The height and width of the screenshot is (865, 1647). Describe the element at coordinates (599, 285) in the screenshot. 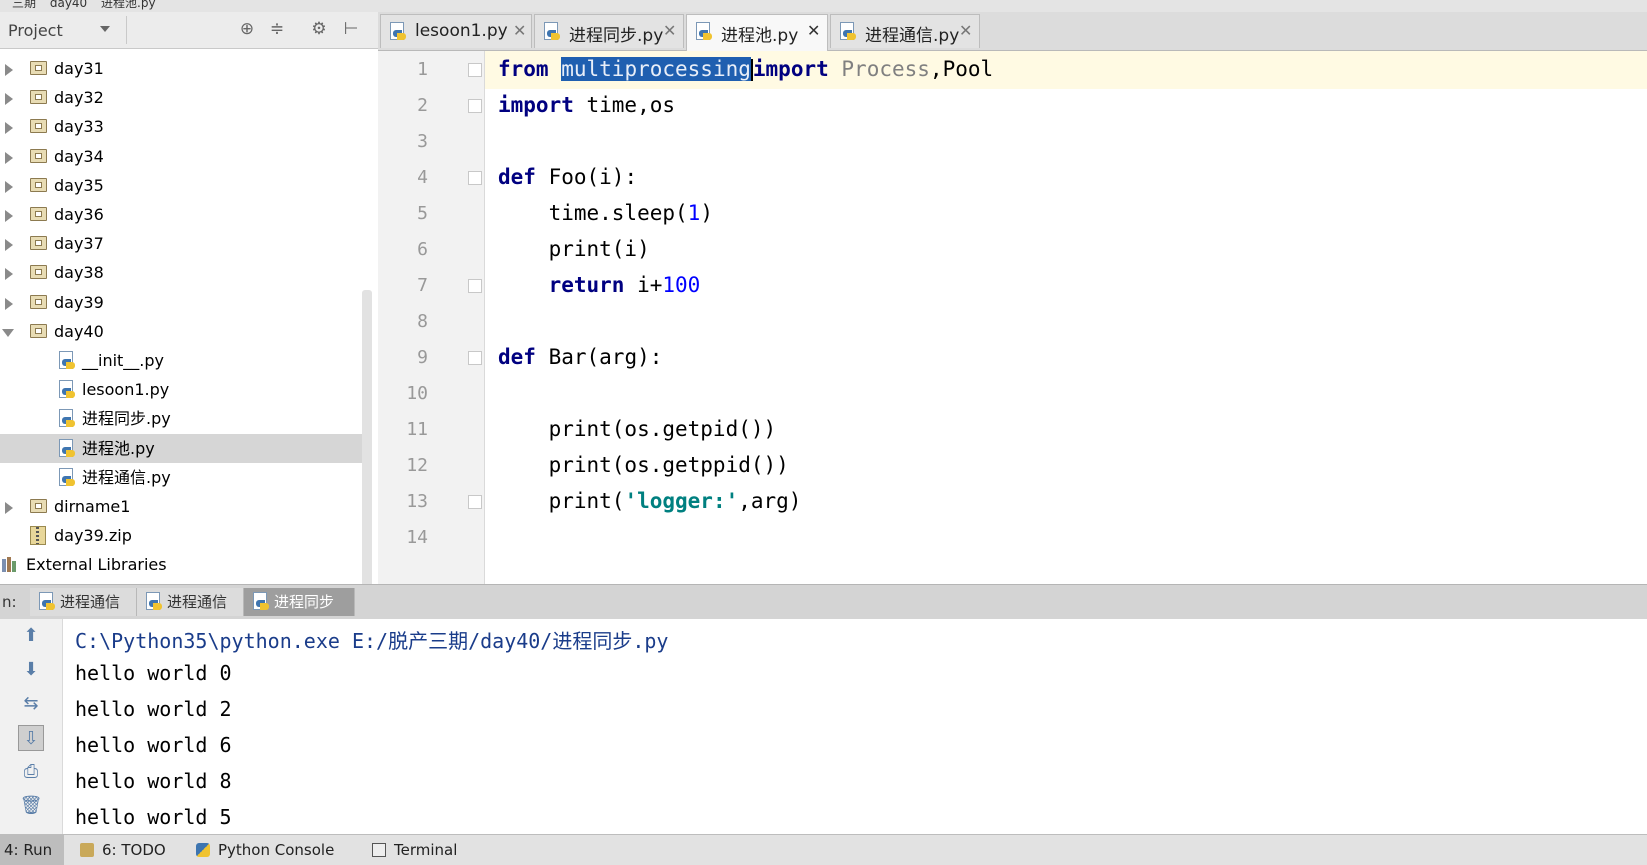

I see `code-line: return i+100` at that location.